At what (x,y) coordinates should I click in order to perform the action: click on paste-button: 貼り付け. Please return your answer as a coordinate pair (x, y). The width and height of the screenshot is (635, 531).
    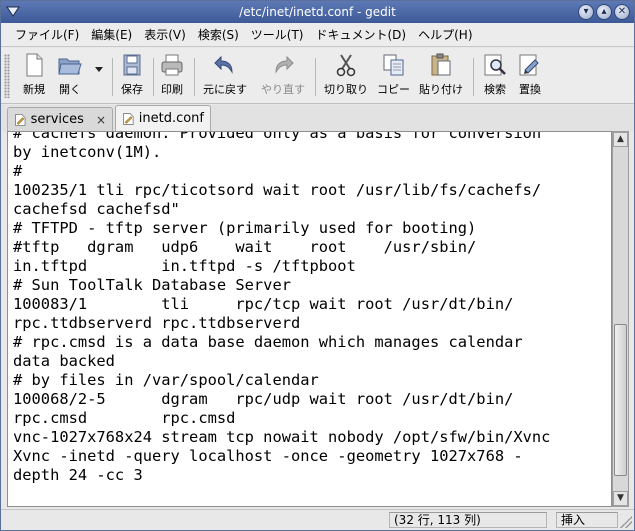
    Looking at the image, I should click on (441, 74).